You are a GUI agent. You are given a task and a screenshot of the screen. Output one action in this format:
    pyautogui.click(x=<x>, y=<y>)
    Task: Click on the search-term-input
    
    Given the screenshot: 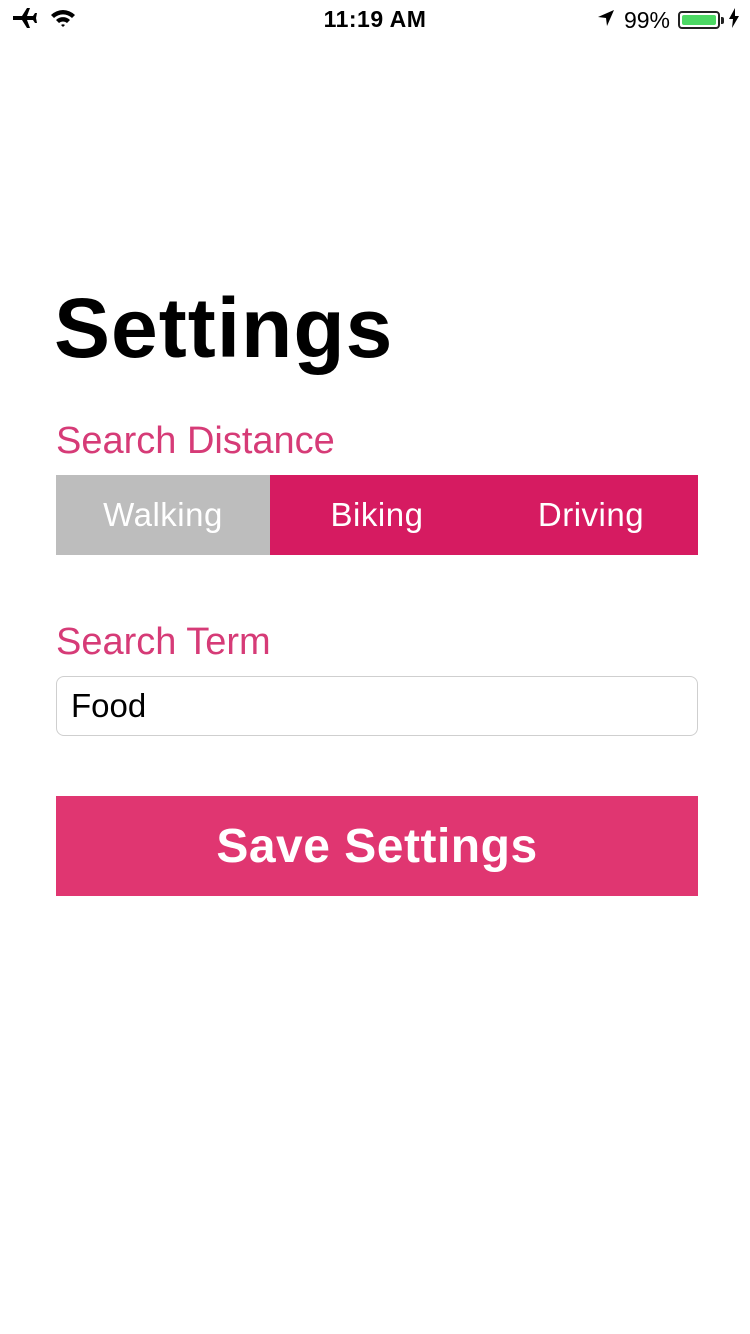 What is the action you would take?
    pyautogui.click(x=377, y=706)
    